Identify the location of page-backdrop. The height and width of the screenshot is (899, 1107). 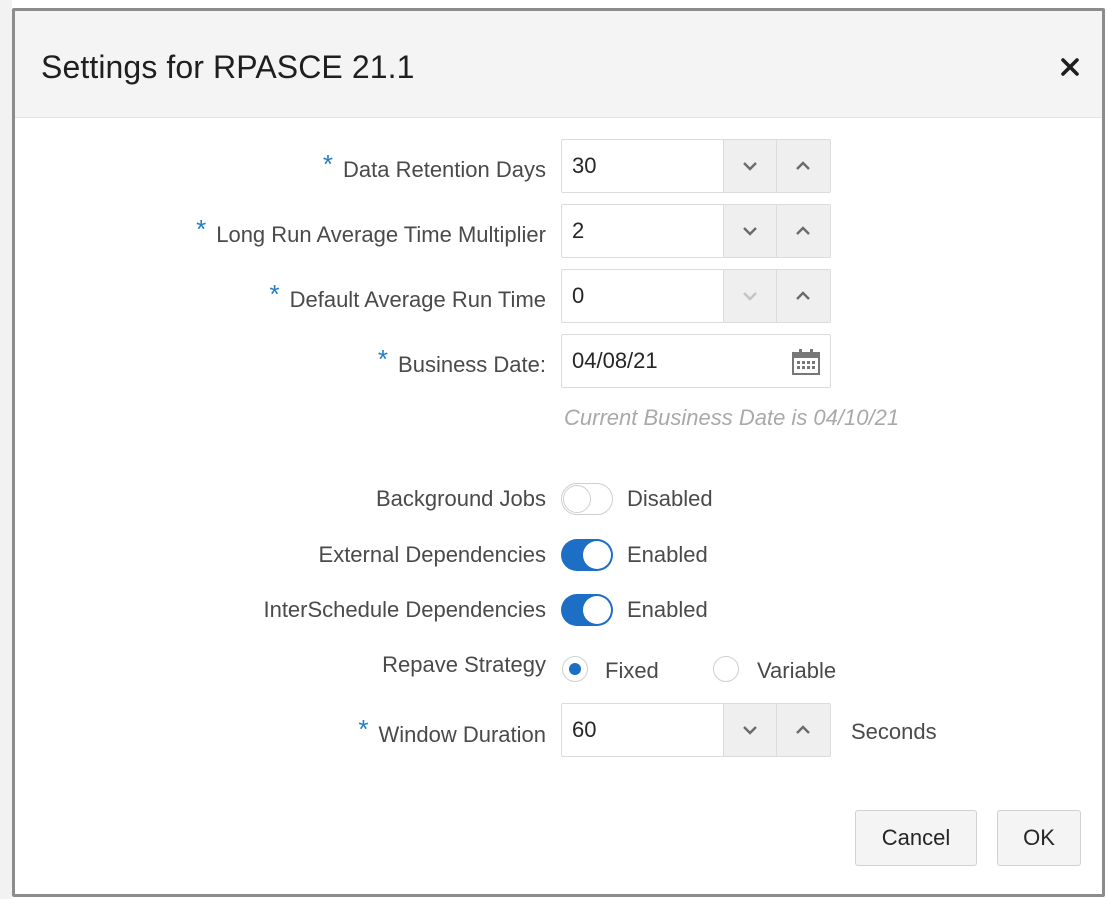
(6, 449).